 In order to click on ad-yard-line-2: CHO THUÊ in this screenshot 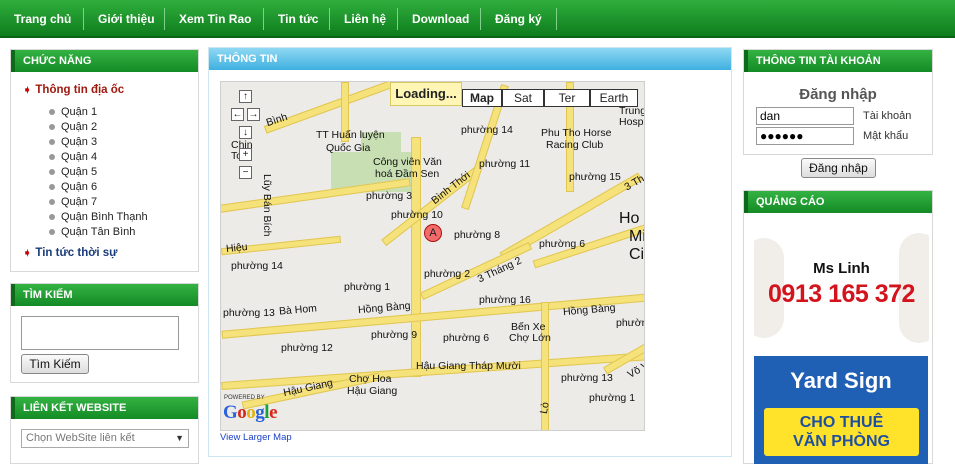, I will do `click(841, 422)`.